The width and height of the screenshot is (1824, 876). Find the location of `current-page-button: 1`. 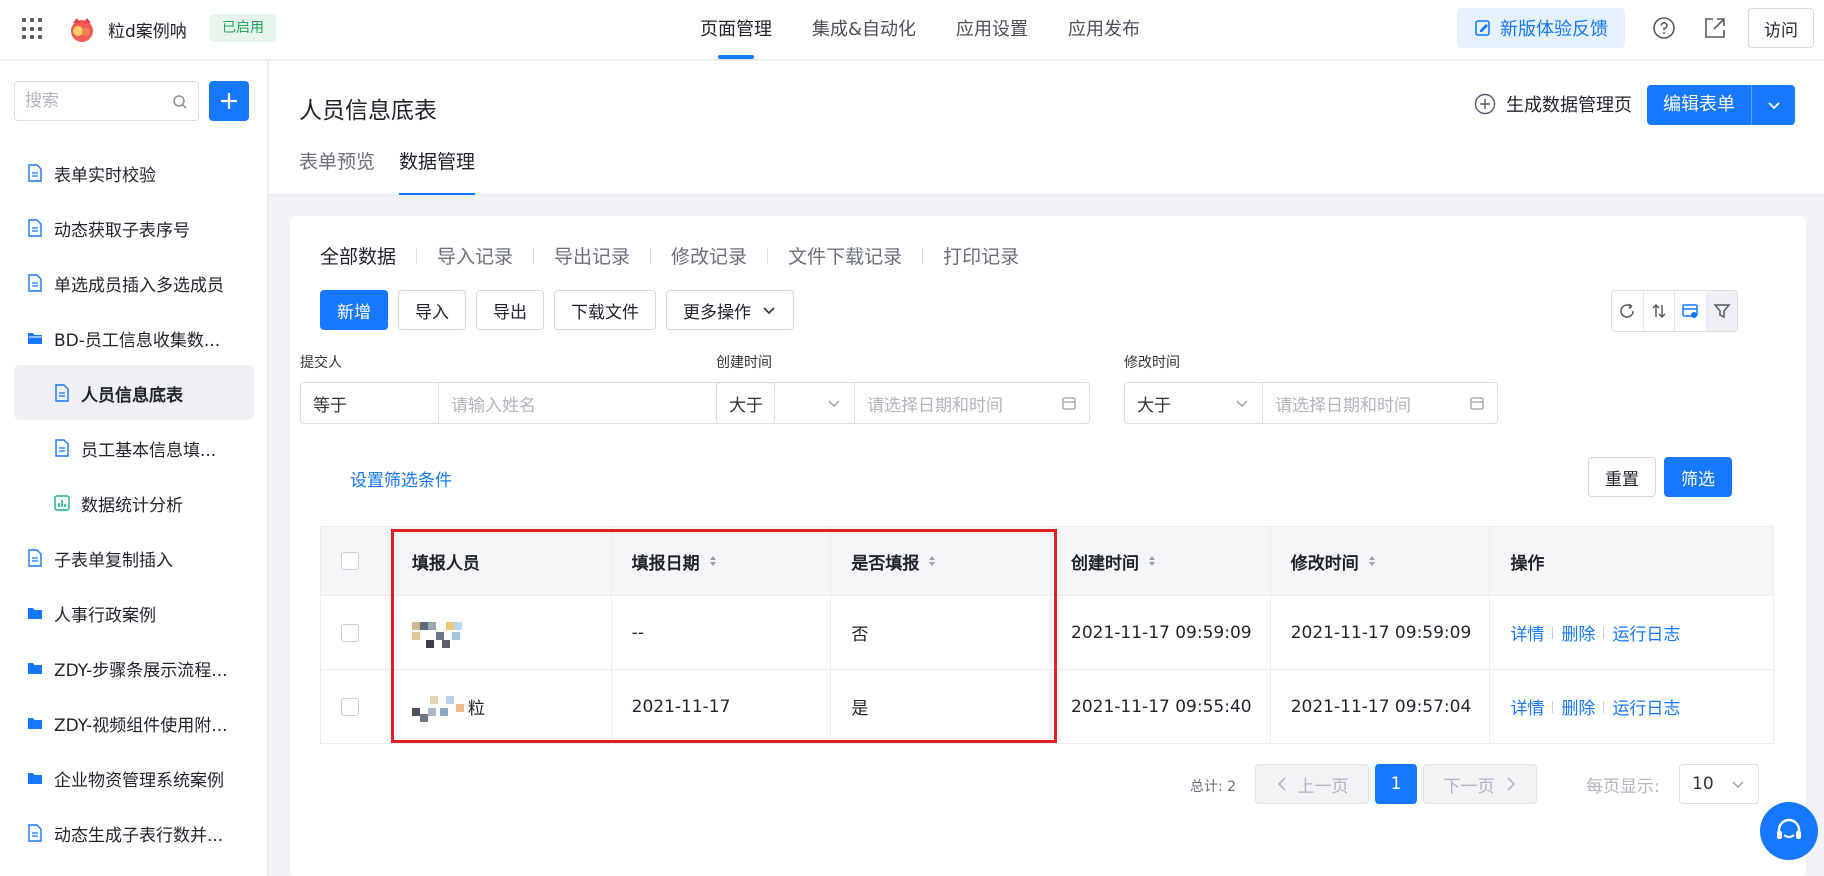

current-page-button: 1 is located at coordinates (1396, 784).